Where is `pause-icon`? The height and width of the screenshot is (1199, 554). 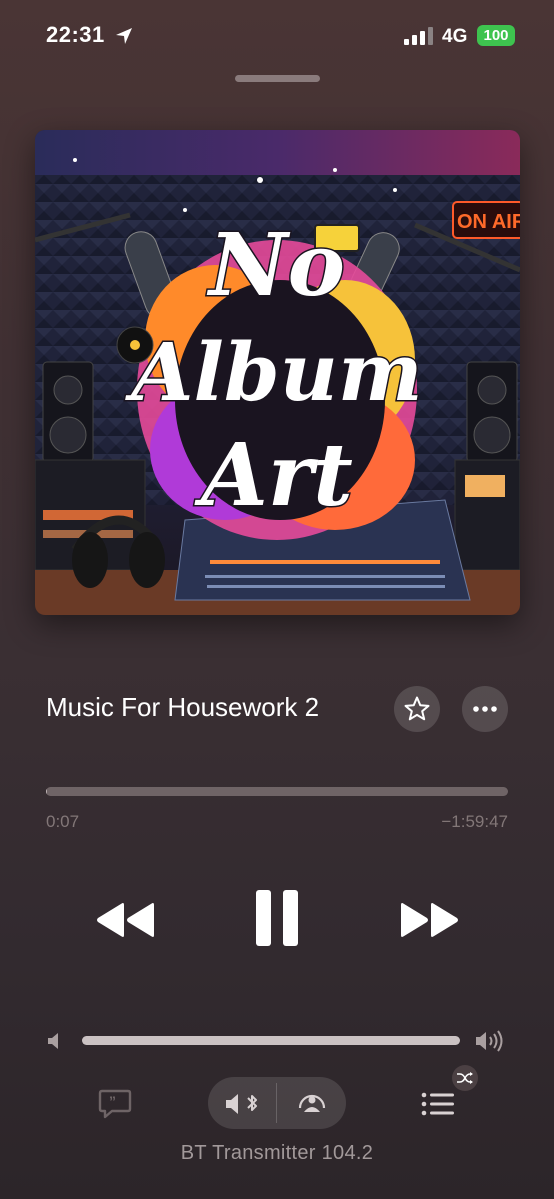
pause-icon is located at coordinates (277, 918).